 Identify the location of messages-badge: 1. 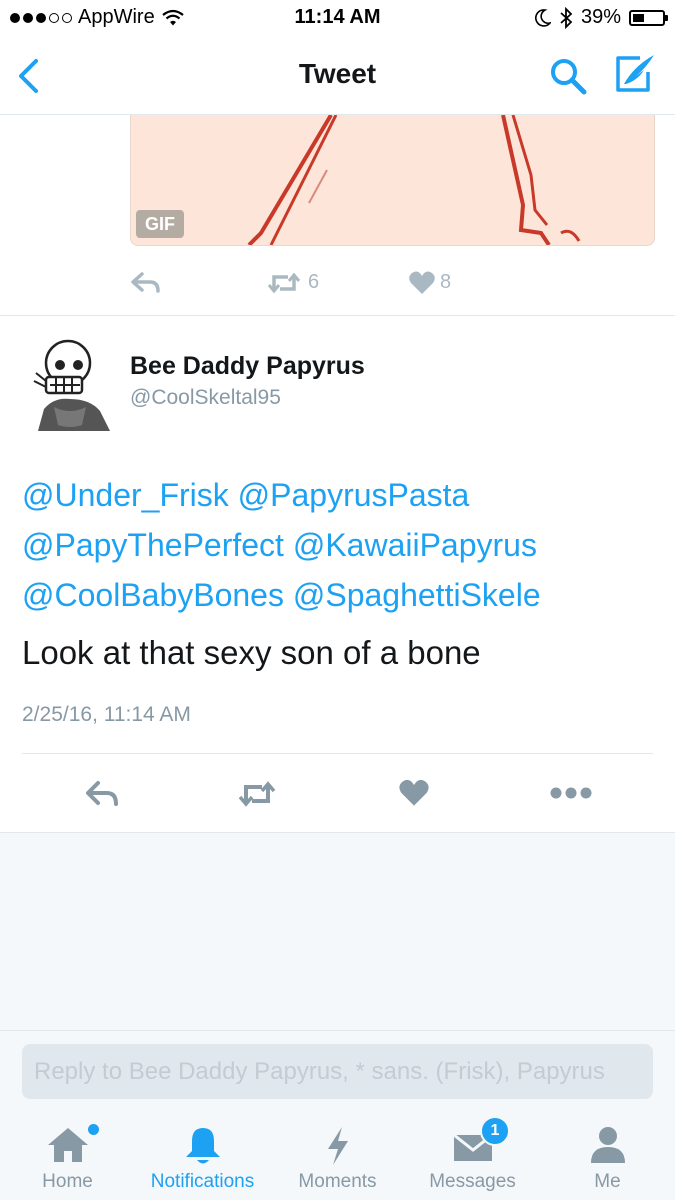
(495, 1131).